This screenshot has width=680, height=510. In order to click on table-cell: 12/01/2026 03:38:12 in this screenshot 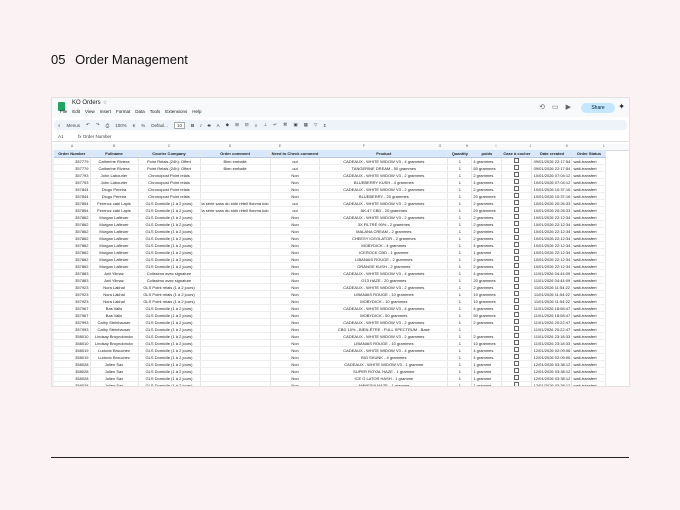, I will do `click(552, 378)`.